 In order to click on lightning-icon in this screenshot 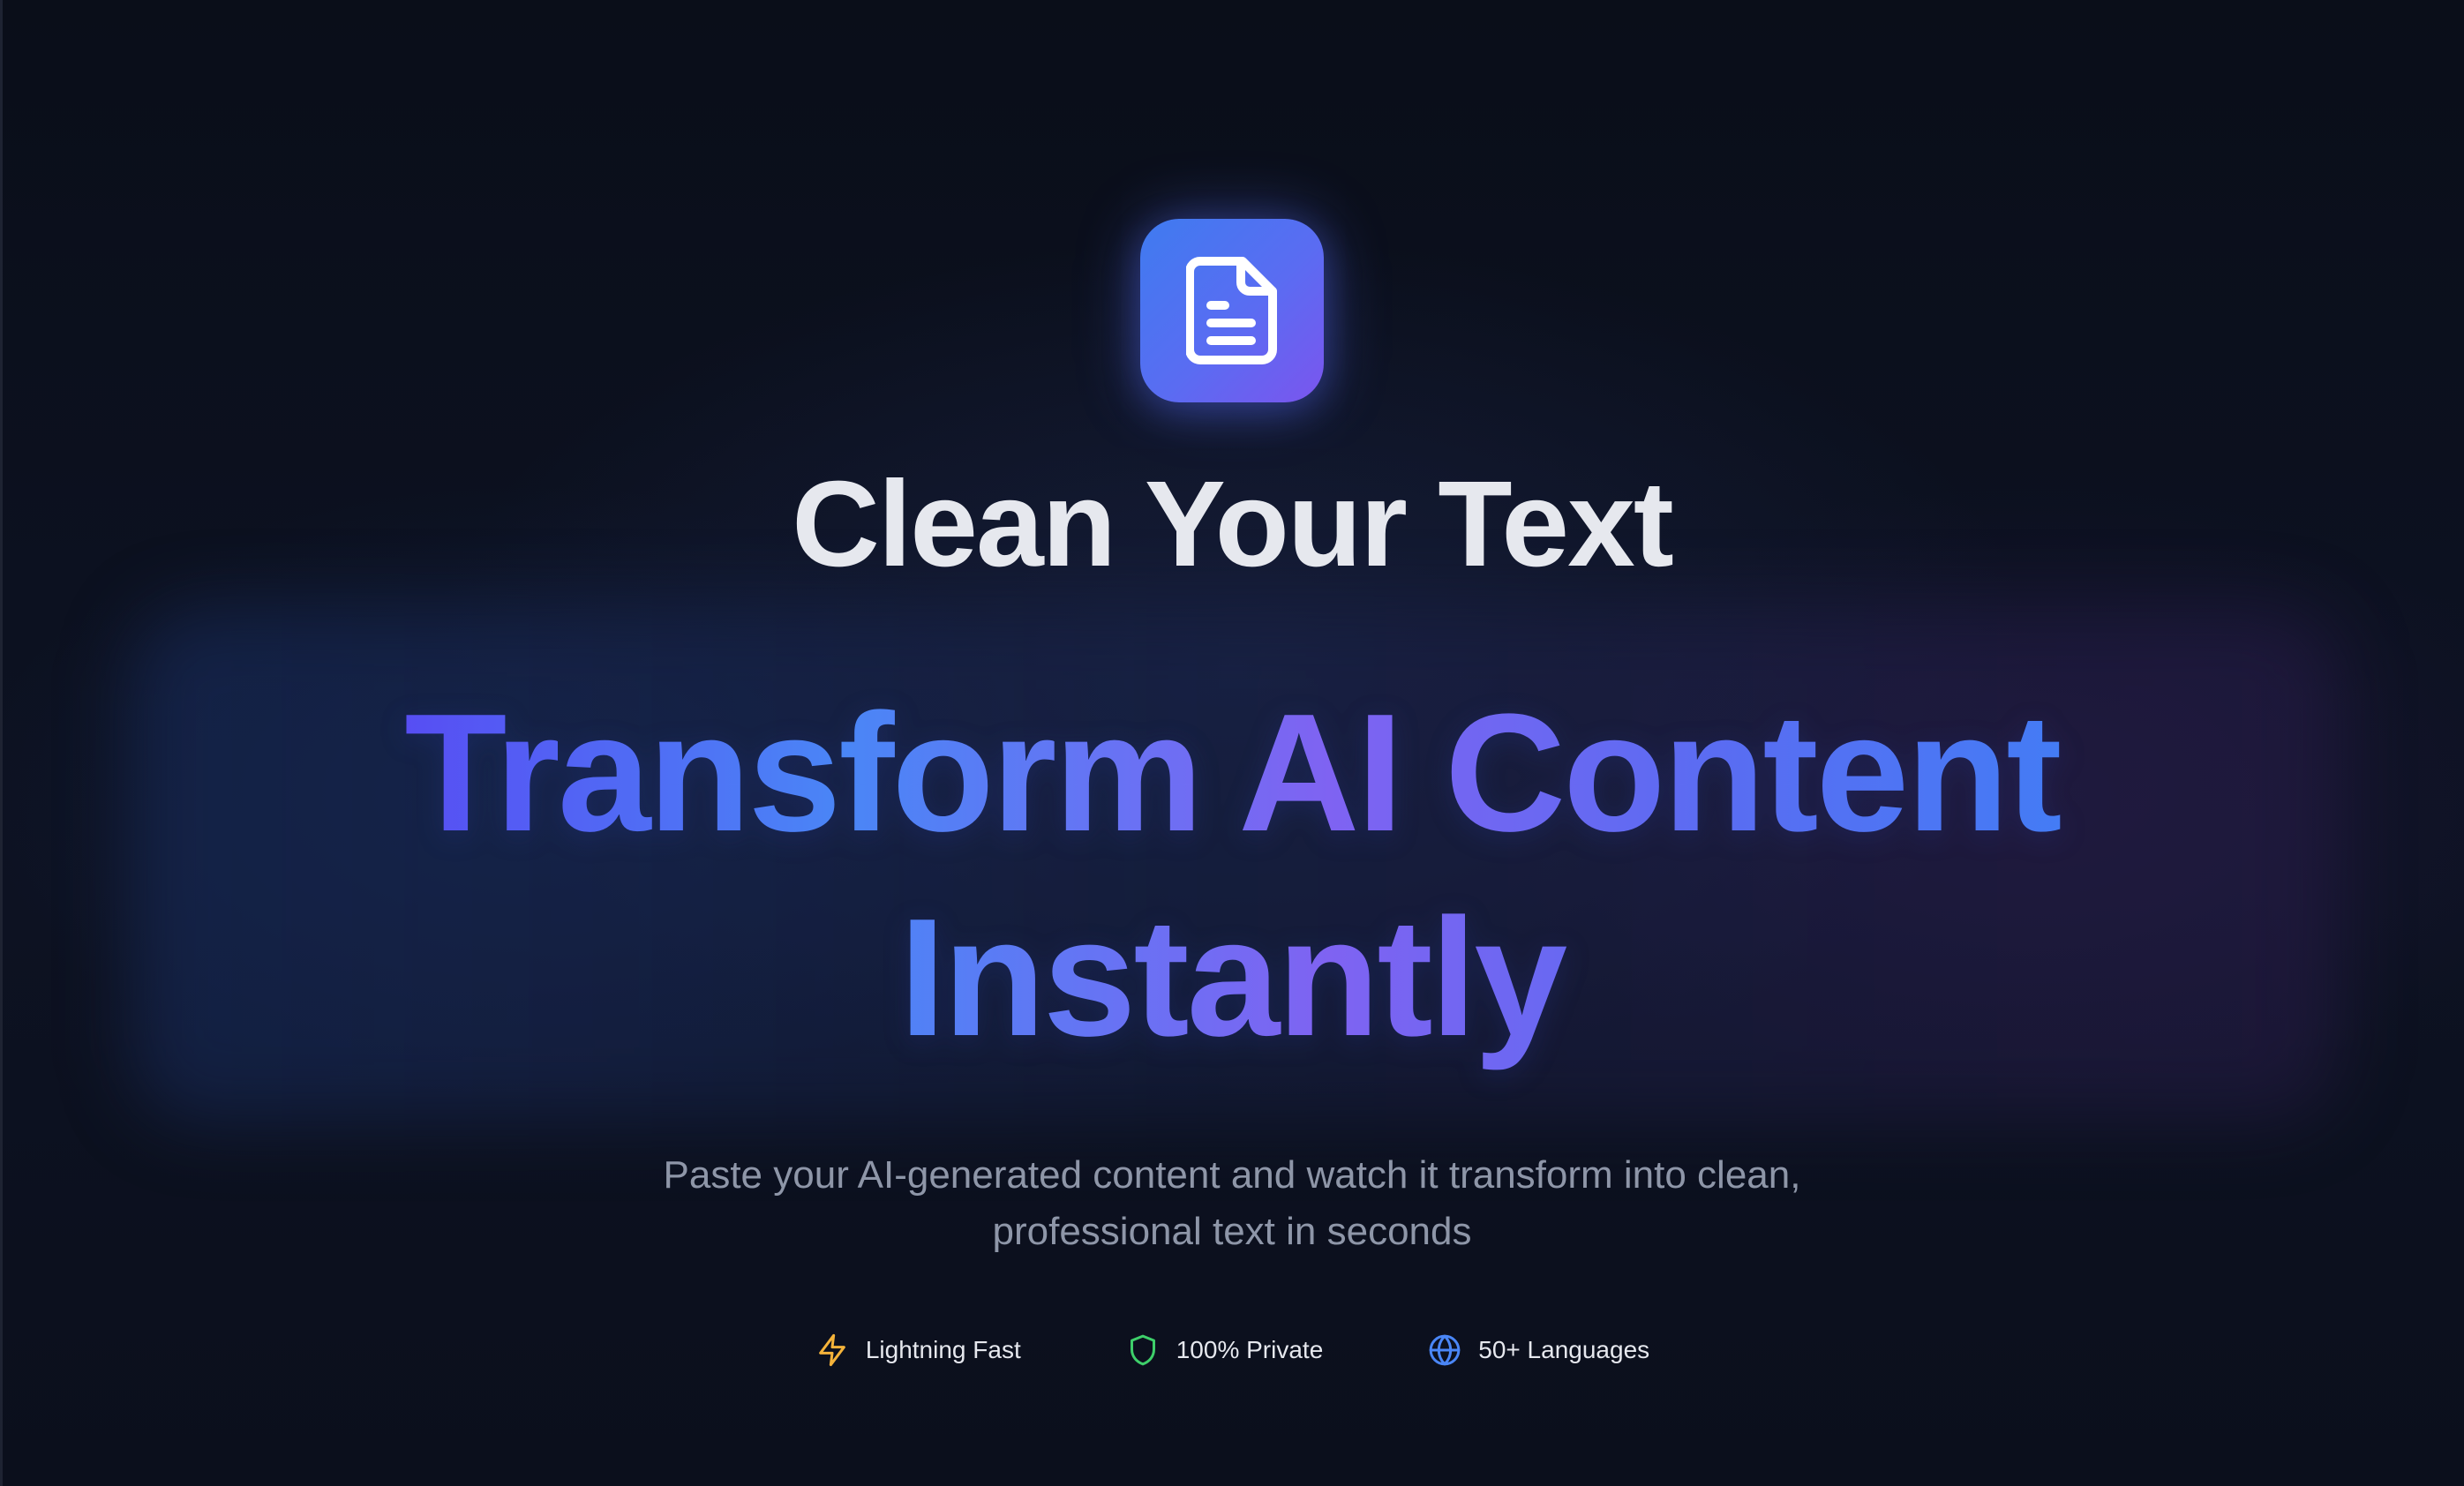, I will do `click(832, 1350)`.